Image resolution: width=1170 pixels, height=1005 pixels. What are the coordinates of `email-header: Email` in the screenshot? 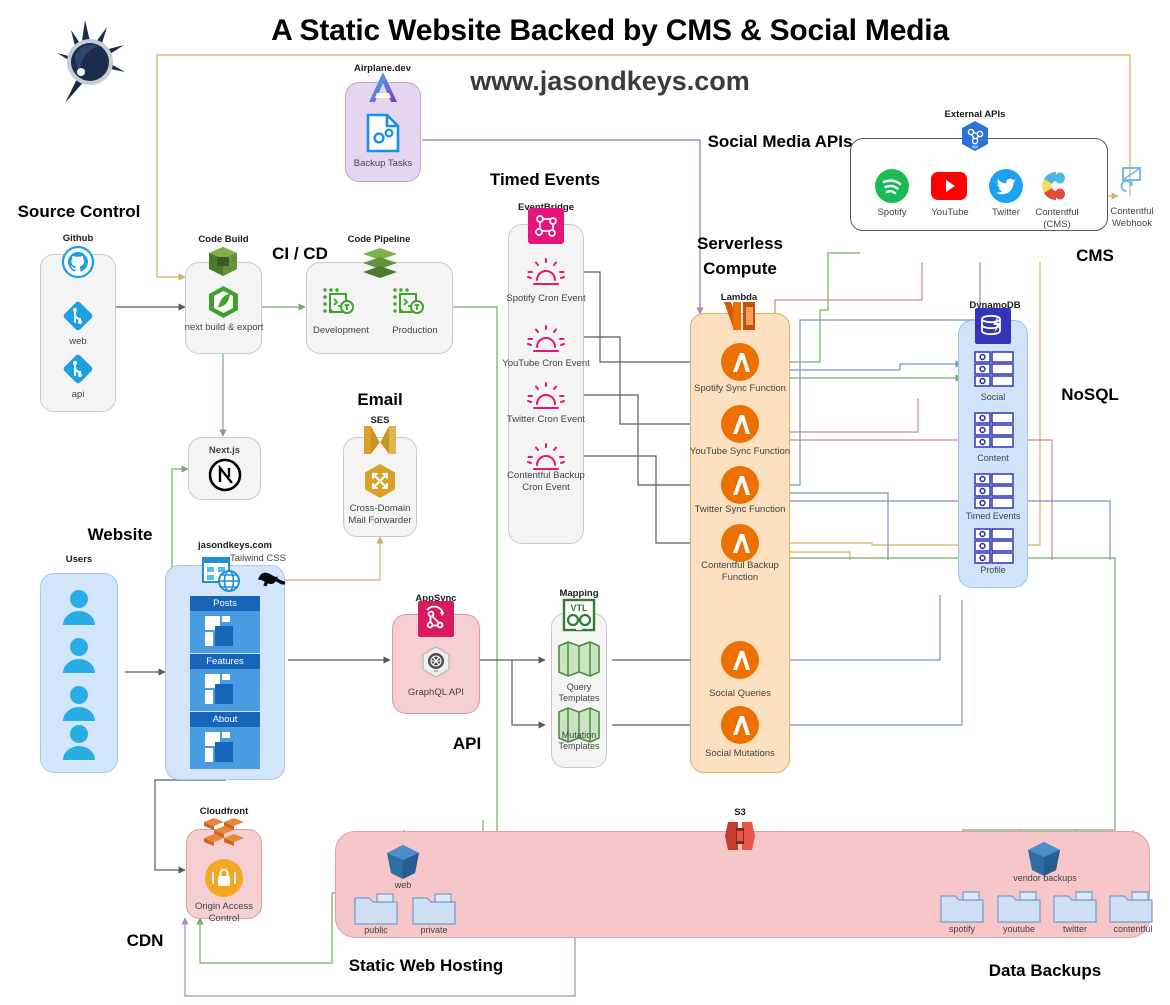 It's located at (380, 399).